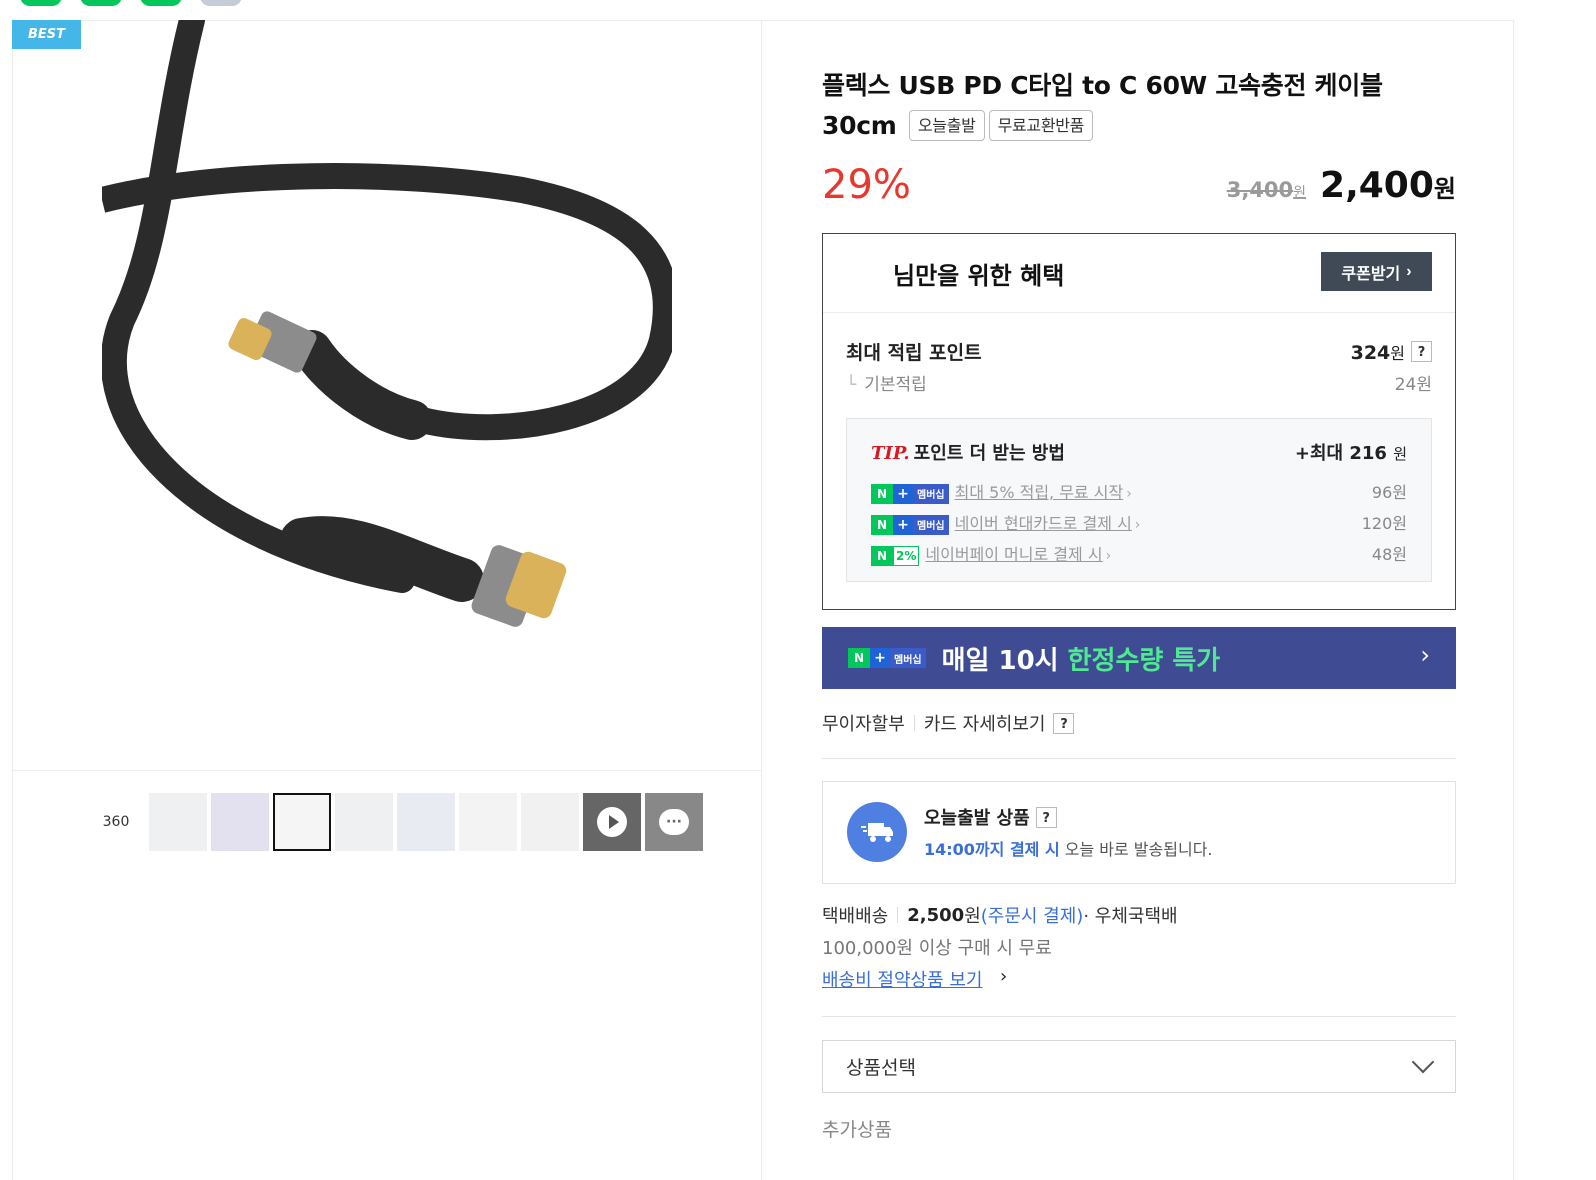 This screenshot has height=1180, width=1596. What do you see at coordinates (395, 822) in the screenshot?
I see `thumbnail-strip: 360 ···` at bounding box center [395, 822].